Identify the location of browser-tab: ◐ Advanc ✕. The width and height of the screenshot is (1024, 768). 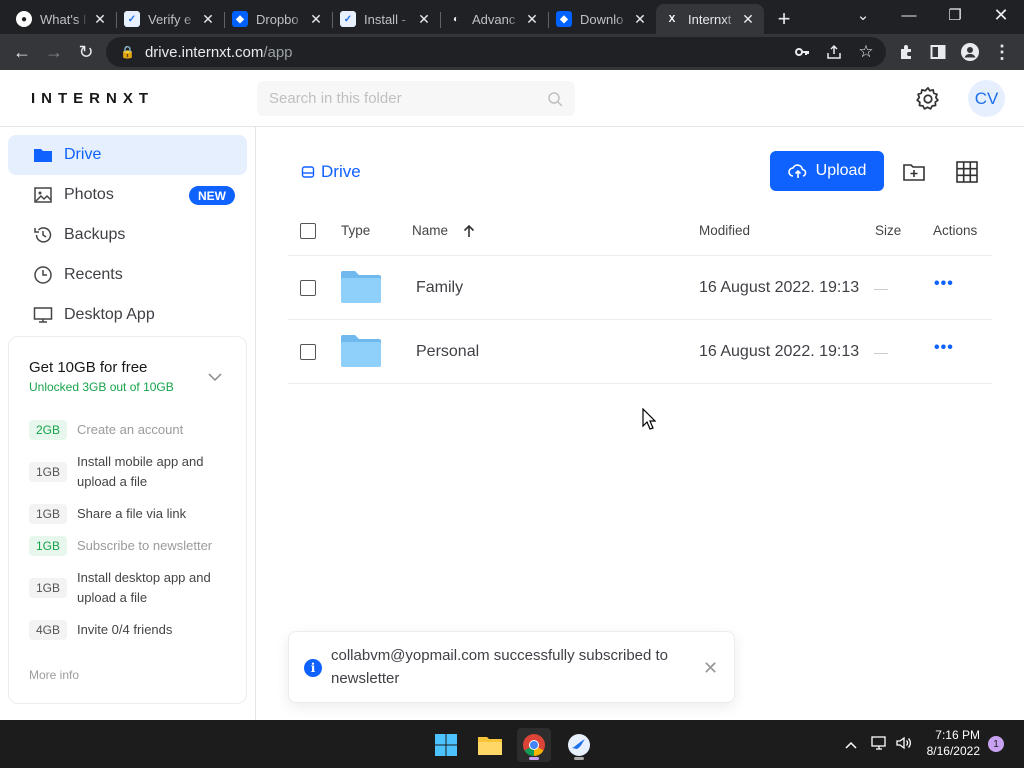
(494, 19).